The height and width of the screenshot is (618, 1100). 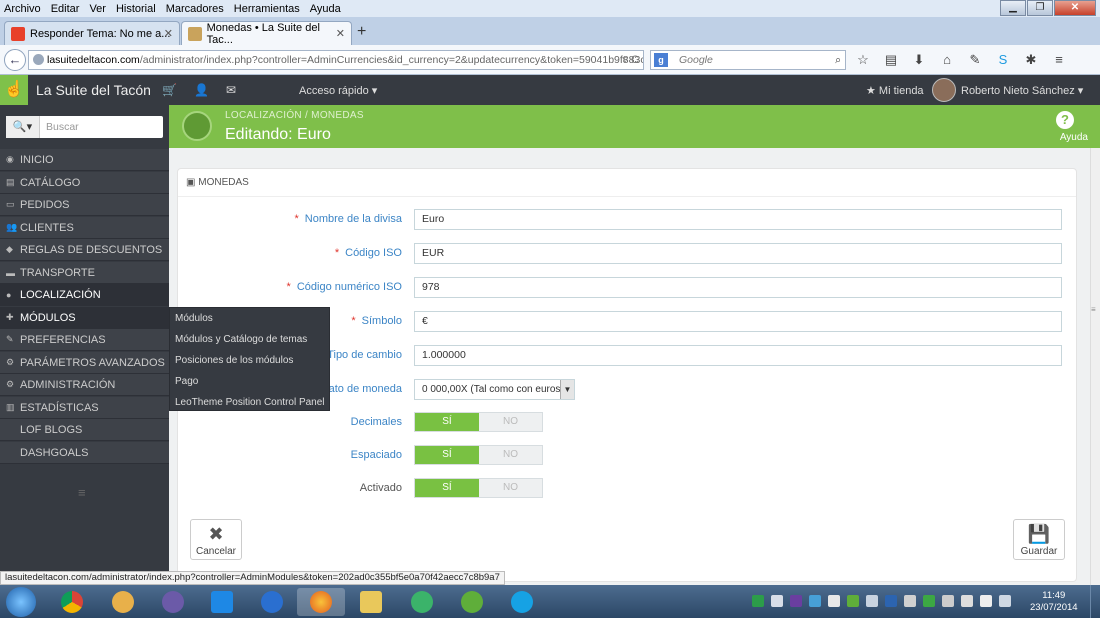 What do you see at coordinates (1040, 8) in the screenshot?
I see `maximize-icon: ❐` at bounding box center [1040, 8].